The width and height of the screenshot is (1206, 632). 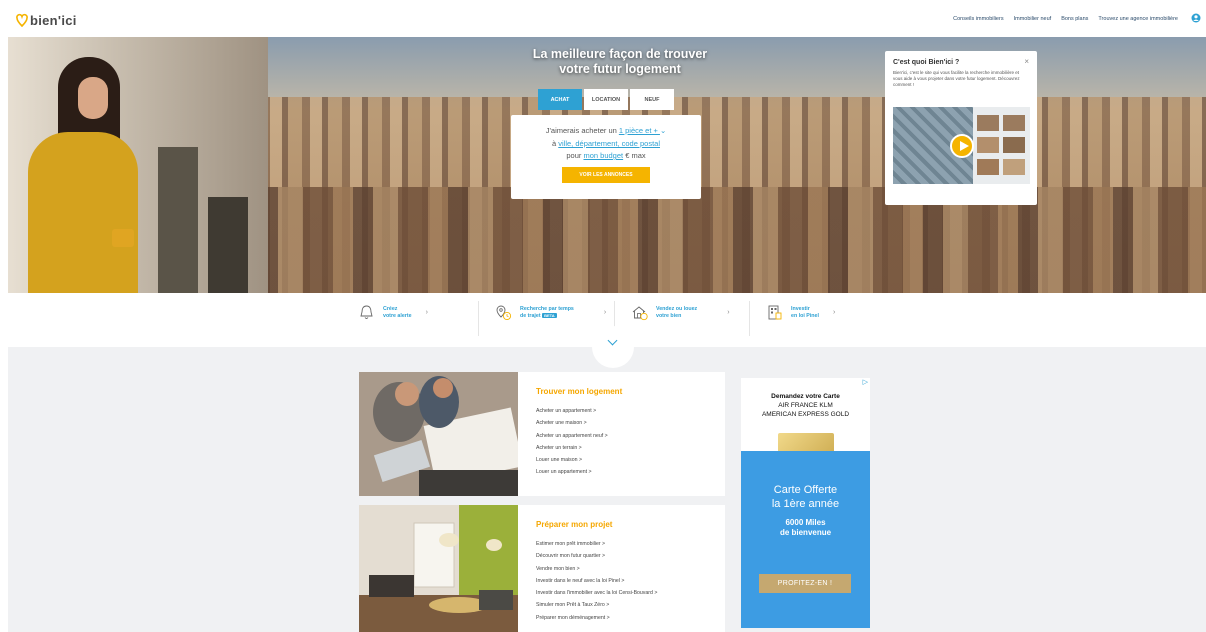 I want to click on ad-line1: Demandez votre Carte, so click(x=805, y=396).